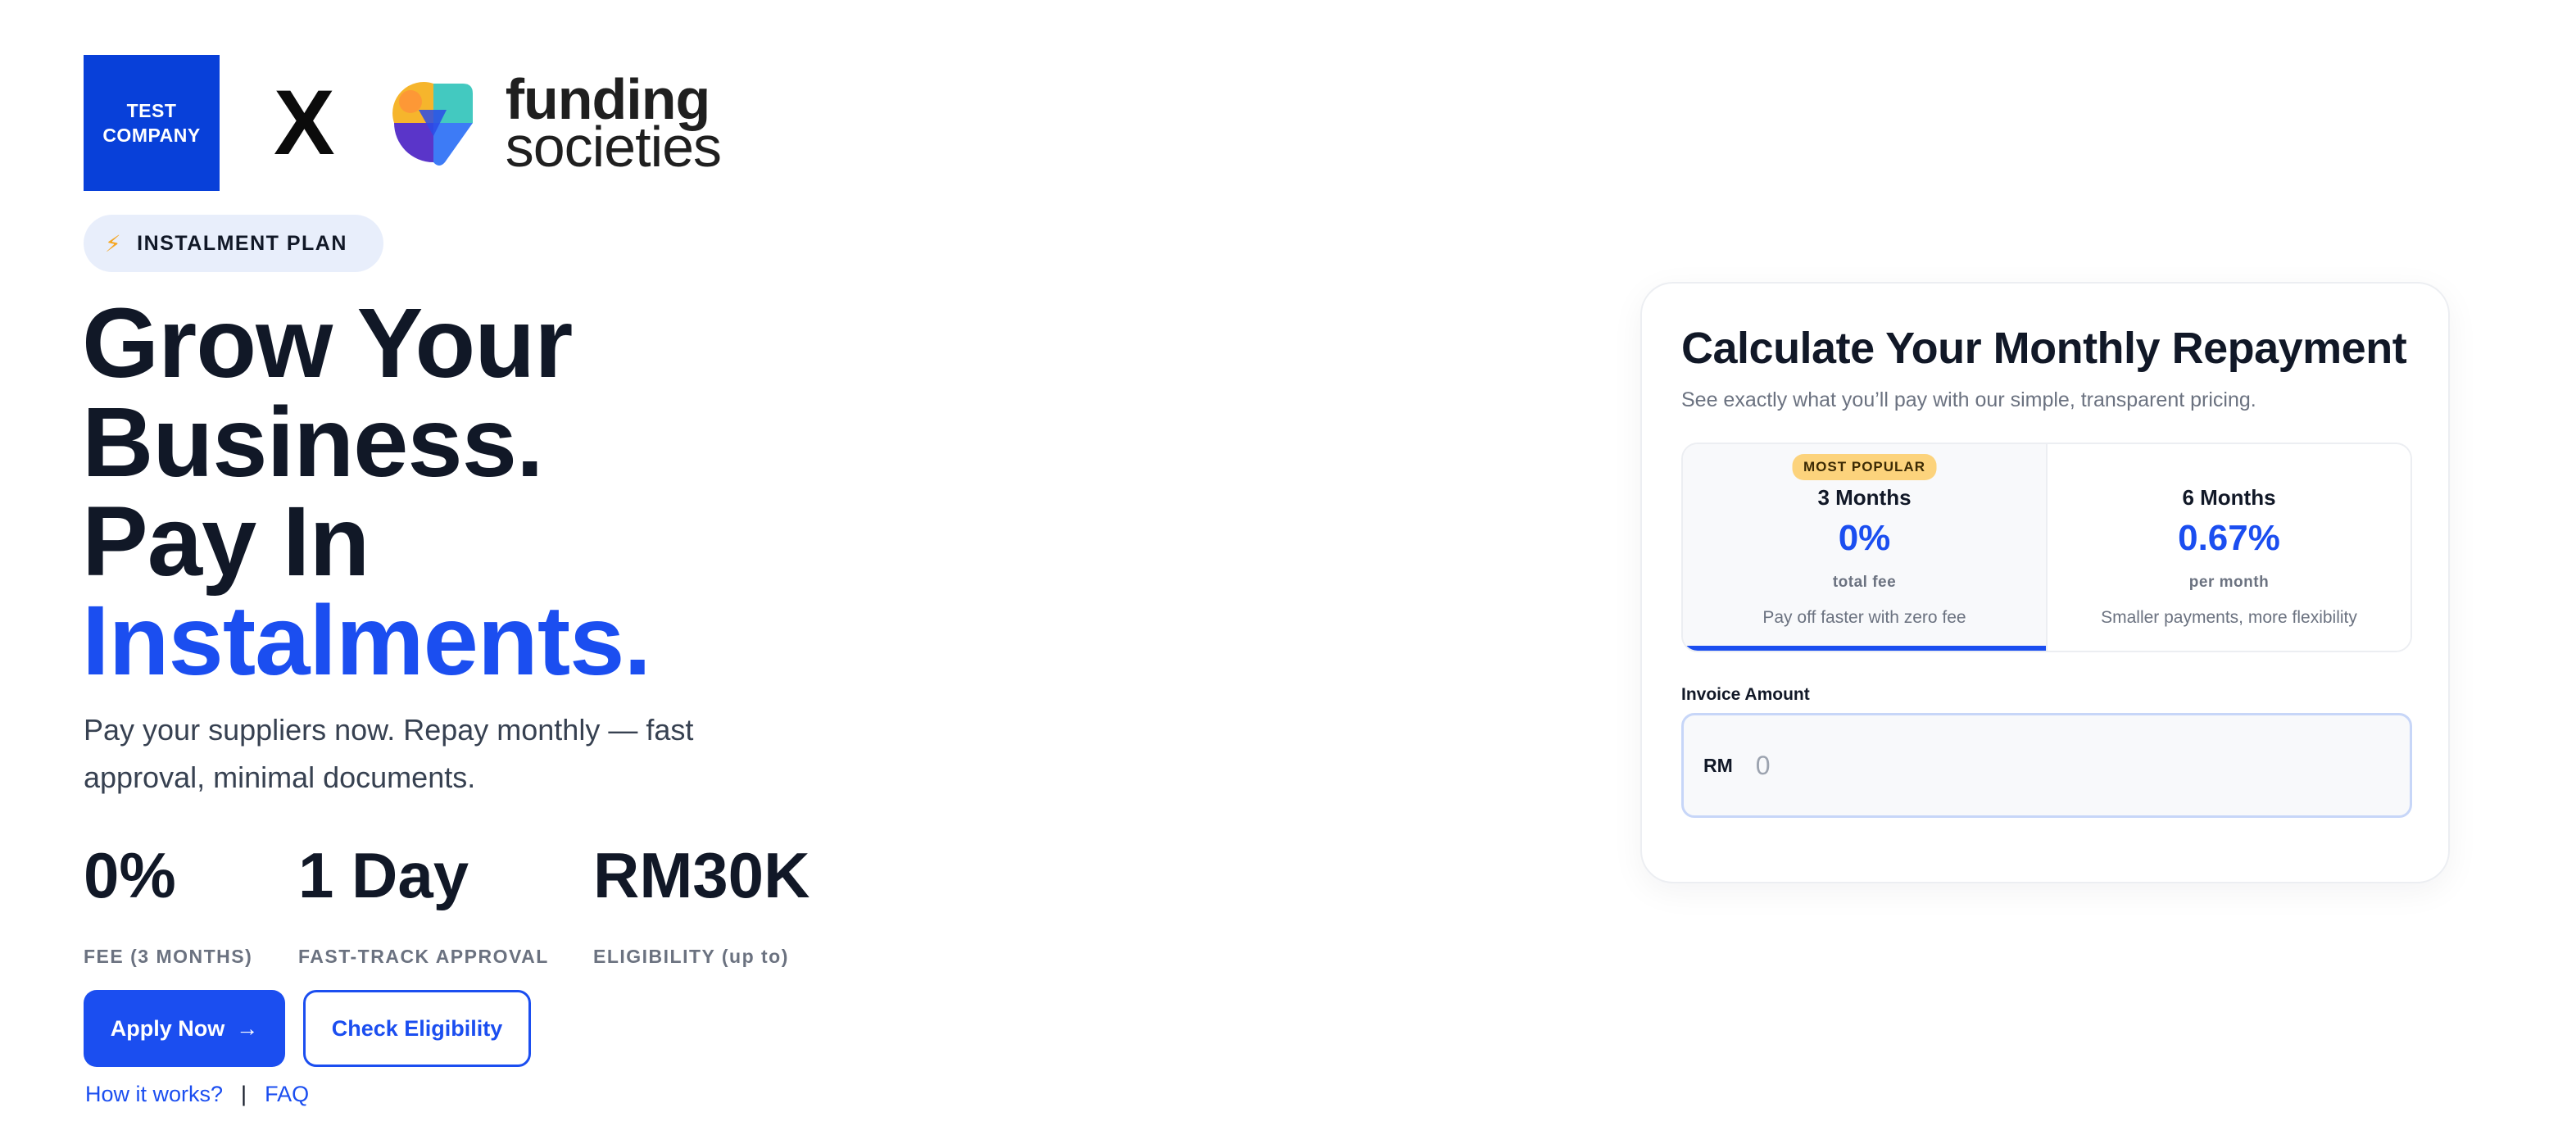  I want to click on help-links: How it works? | FAQ, so click(197, 1094).